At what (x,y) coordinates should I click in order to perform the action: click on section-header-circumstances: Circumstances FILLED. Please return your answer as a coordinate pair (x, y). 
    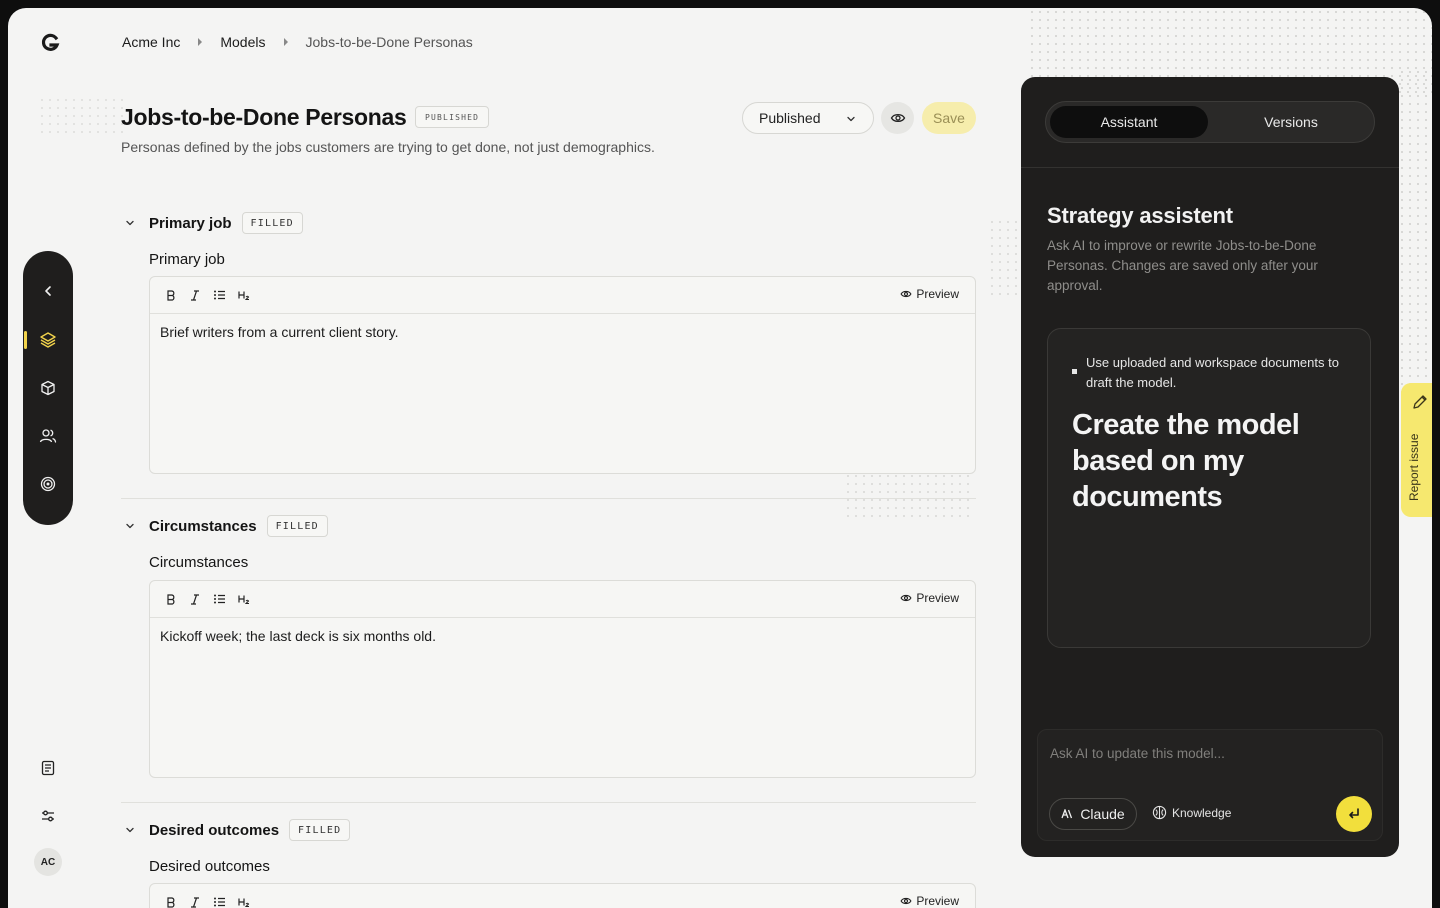
    Looking at the image, I should click on (224, 526).